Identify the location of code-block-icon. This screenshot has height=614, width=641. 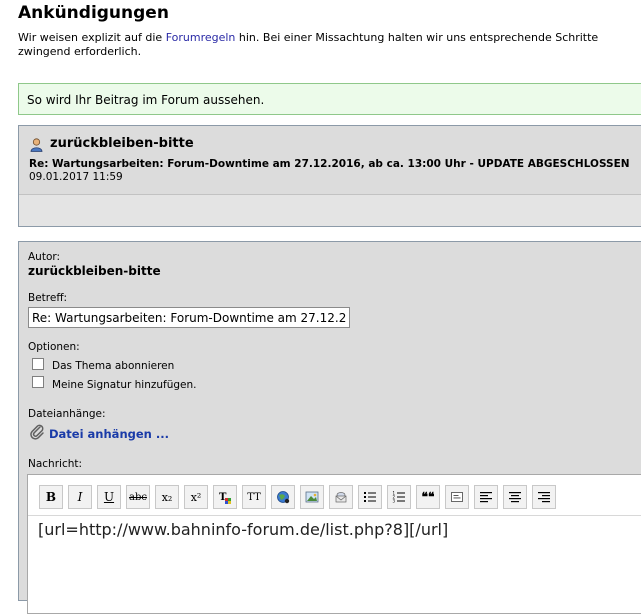
(457, 497).